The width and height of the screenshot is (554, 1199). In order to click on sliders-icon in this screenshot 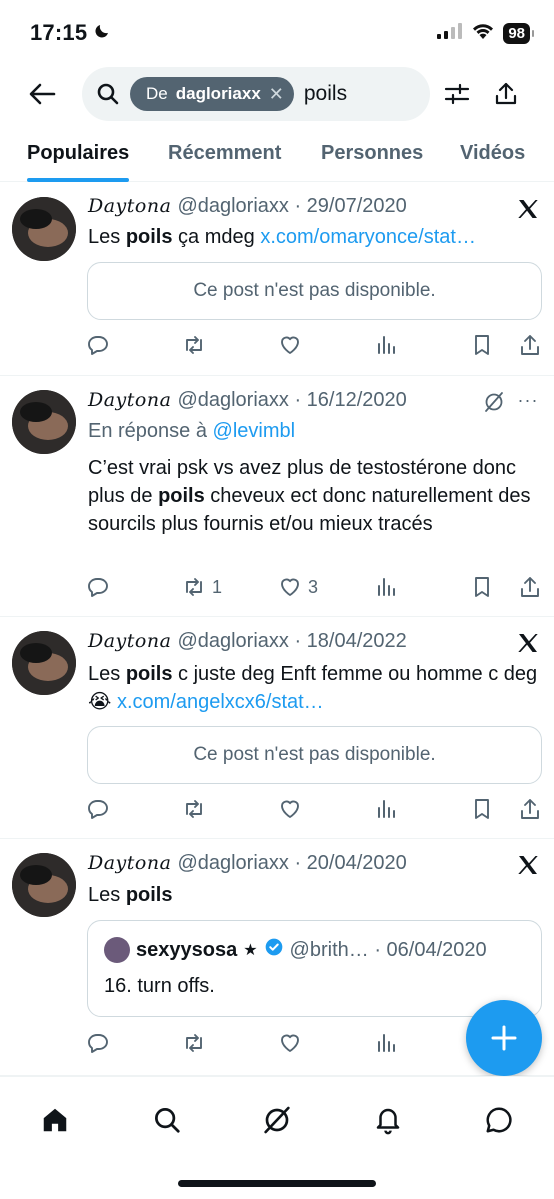, I will do `click(457, 94)`.